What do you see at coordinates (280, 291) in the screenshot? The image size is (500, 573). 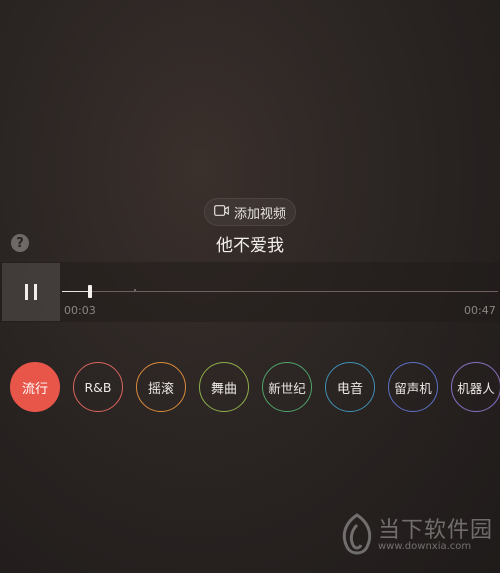 I see `progress-track` at bounding box center [280, 291].